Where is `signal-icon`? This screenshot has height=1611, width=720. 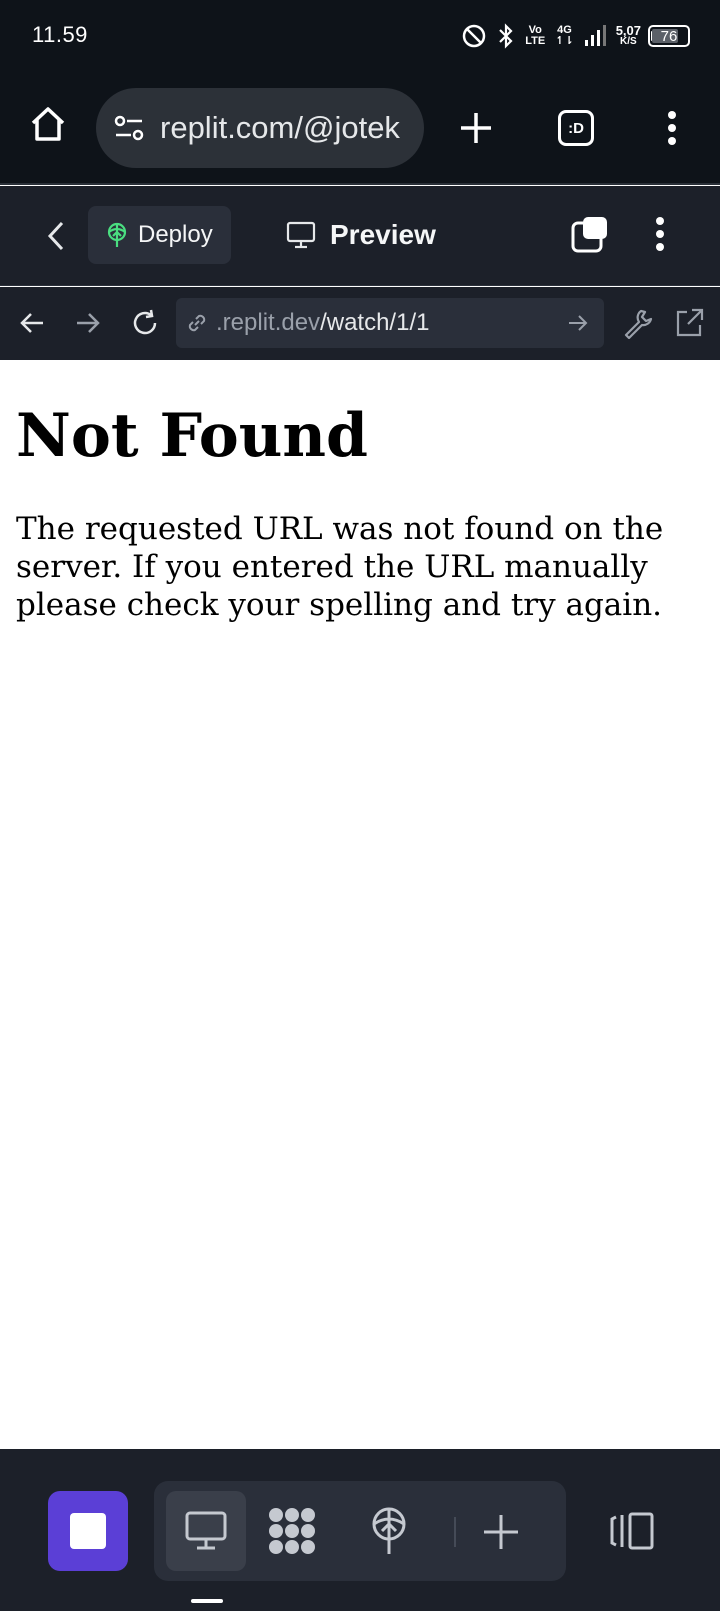
signal-icon is located at coordinates (595, 35).